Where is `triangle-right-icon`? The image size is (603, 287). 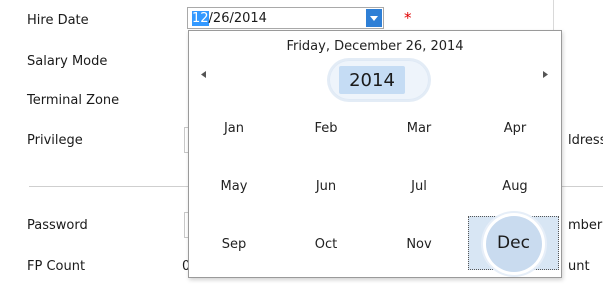
triangle-right-icon is located at coordinates (545, 74).